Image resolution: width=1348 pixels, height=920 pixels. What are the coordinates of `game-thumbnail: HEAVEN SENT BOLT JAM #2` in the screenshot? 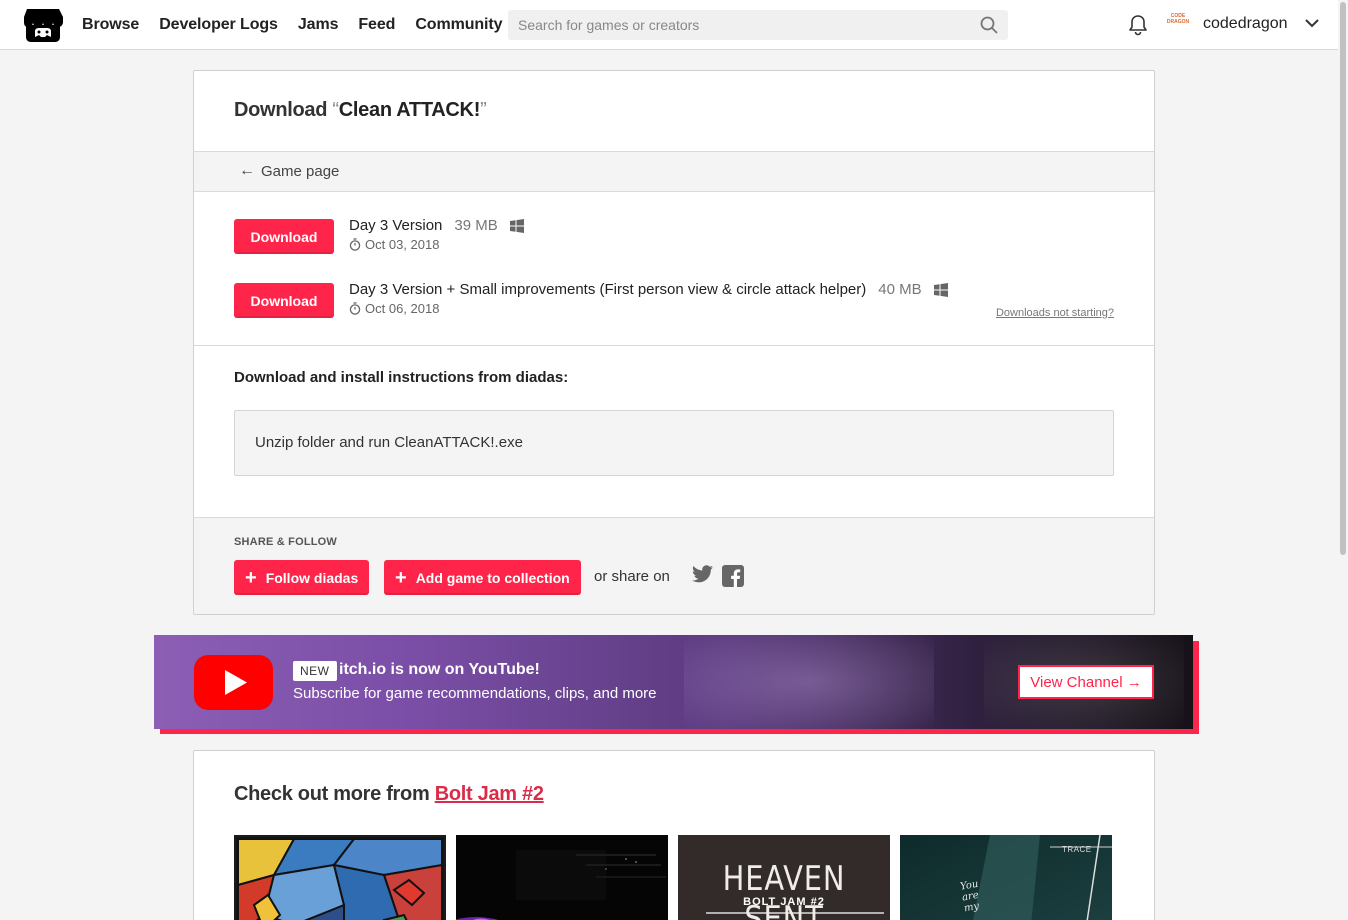 It's located at (784, 877).